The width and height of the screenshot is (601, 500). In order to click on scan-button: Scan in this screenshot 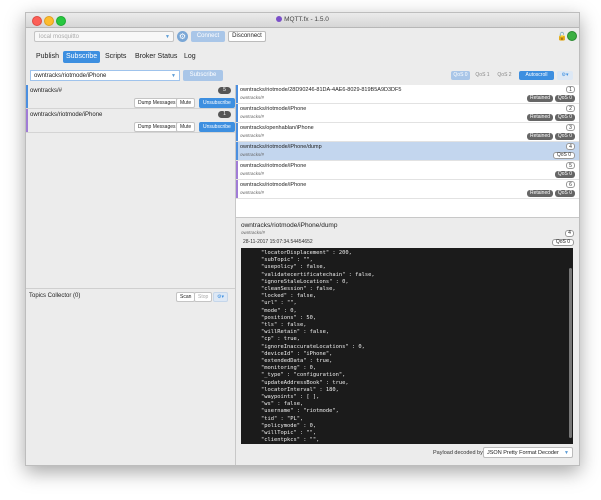, I will do `click(186, 297)`.